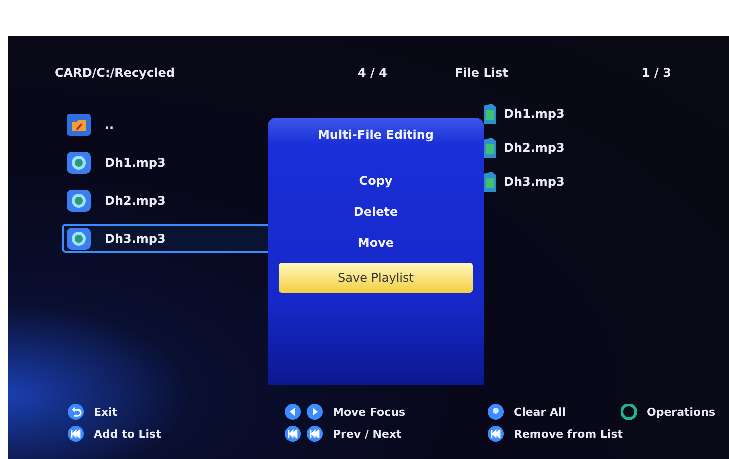 This screenshot has height=459, width=729. Describe the element at coordinates (115, 73) in the screenshot. I see `folder-path: CARD/C:/Recycled` at that location.